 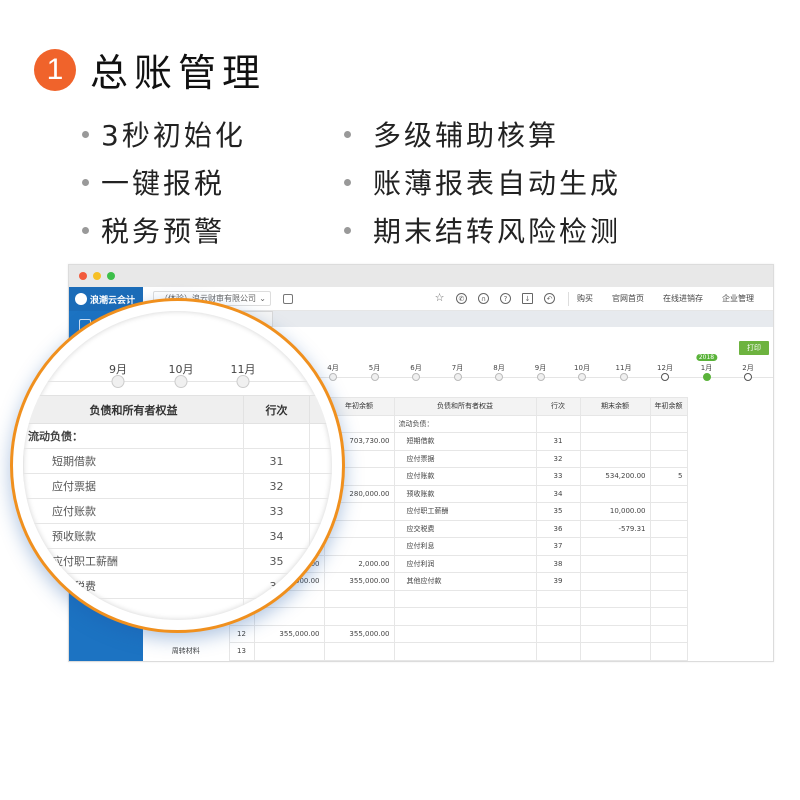 I want to click on table-cell: 预收账款, so click(x=465, y=493).